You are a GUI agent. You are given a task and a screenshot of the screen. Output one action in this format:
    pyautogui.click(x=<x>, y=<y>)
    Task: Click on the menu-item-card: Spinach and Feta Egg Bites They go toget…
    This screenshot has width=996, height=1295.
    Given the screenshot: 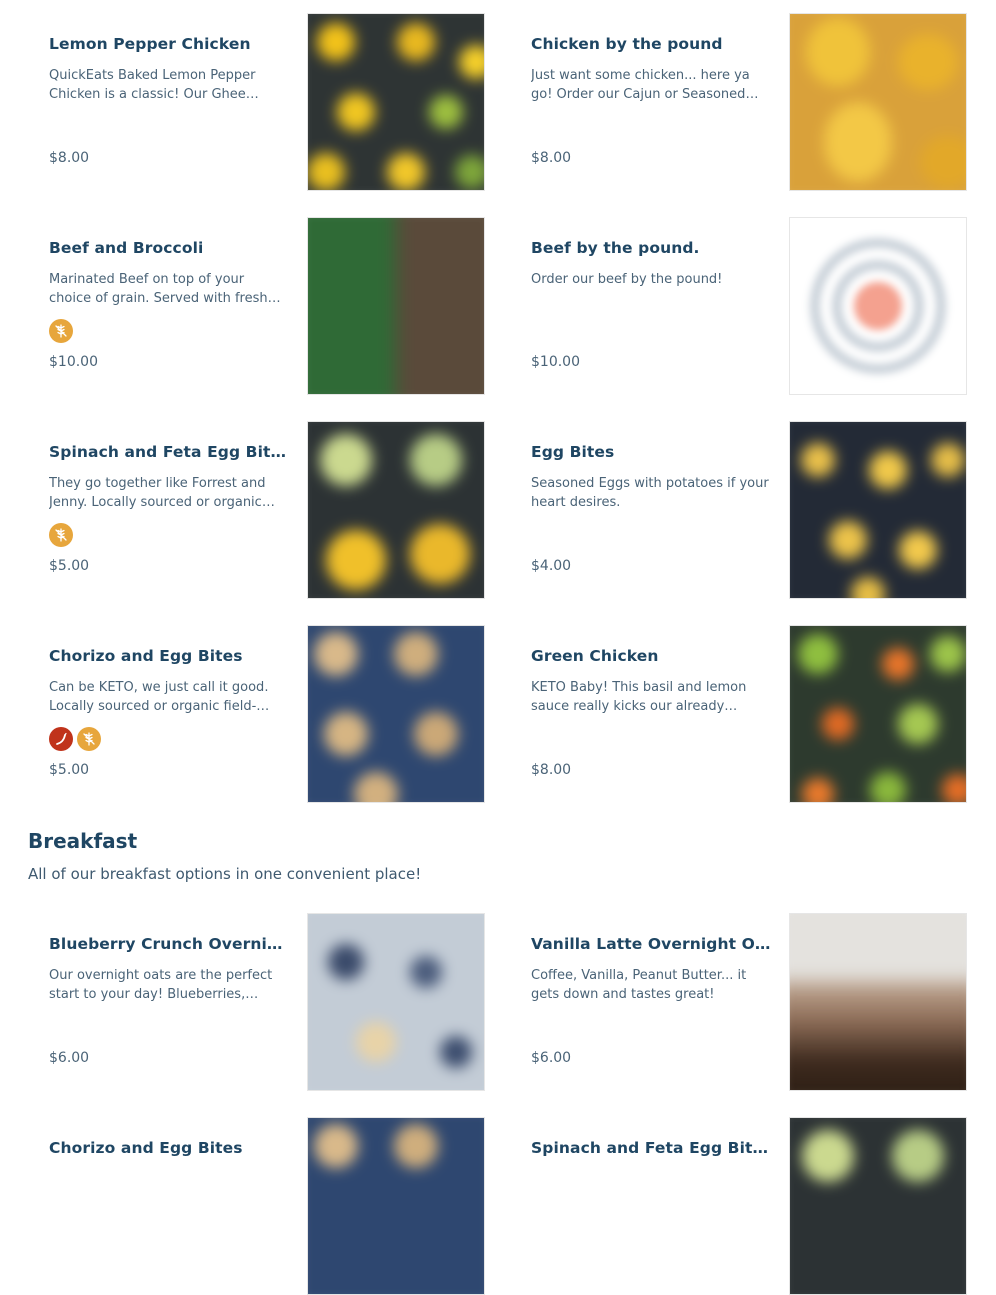 What is the action you would take?
    pyautogui.click(x=269, y=510)
    